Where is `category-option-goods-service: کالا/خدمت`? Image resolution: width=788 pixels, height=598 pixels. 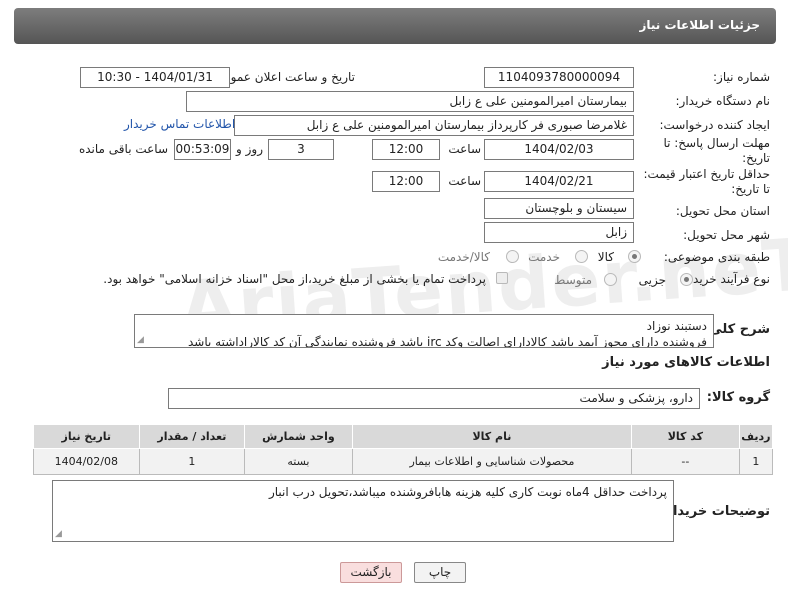
category-option-goods-service: کالا/خدمت is located at coordinates (463, 257).